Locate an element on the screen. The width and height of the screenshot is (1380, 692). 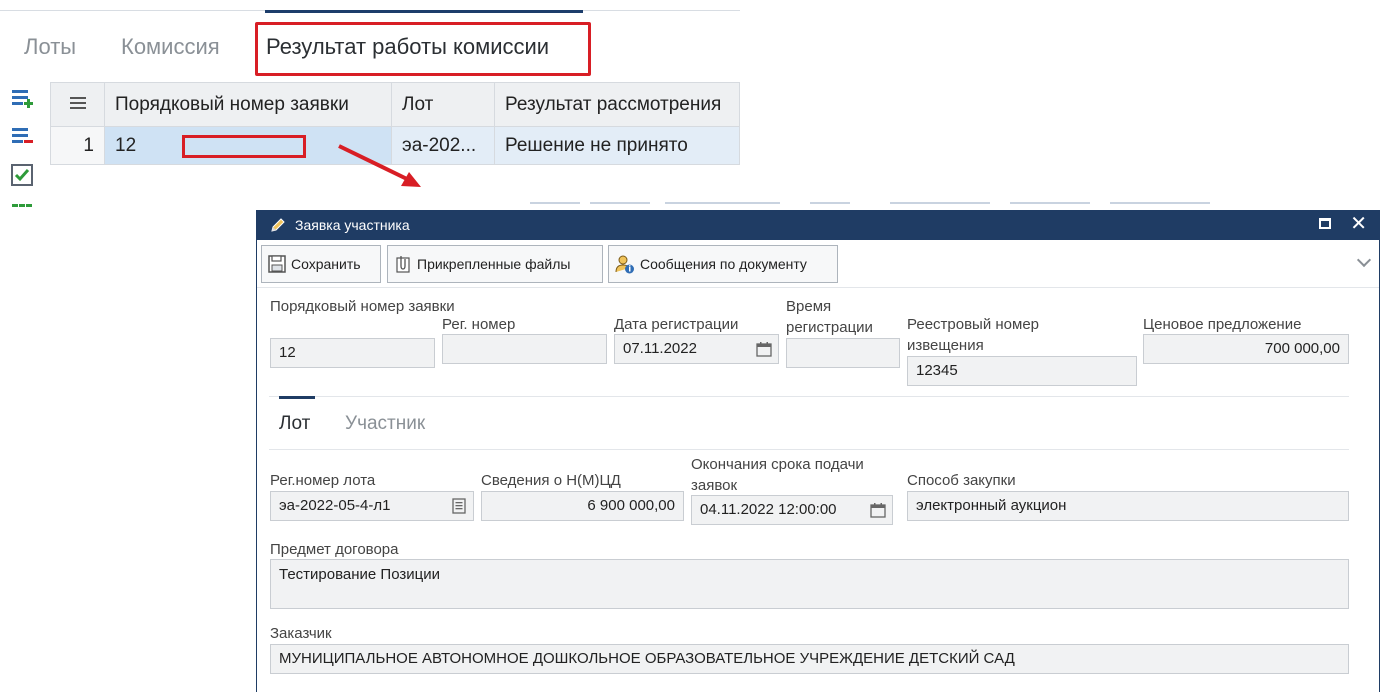
reg-time-label: Время регистрации is located at coordinates (829, 317).